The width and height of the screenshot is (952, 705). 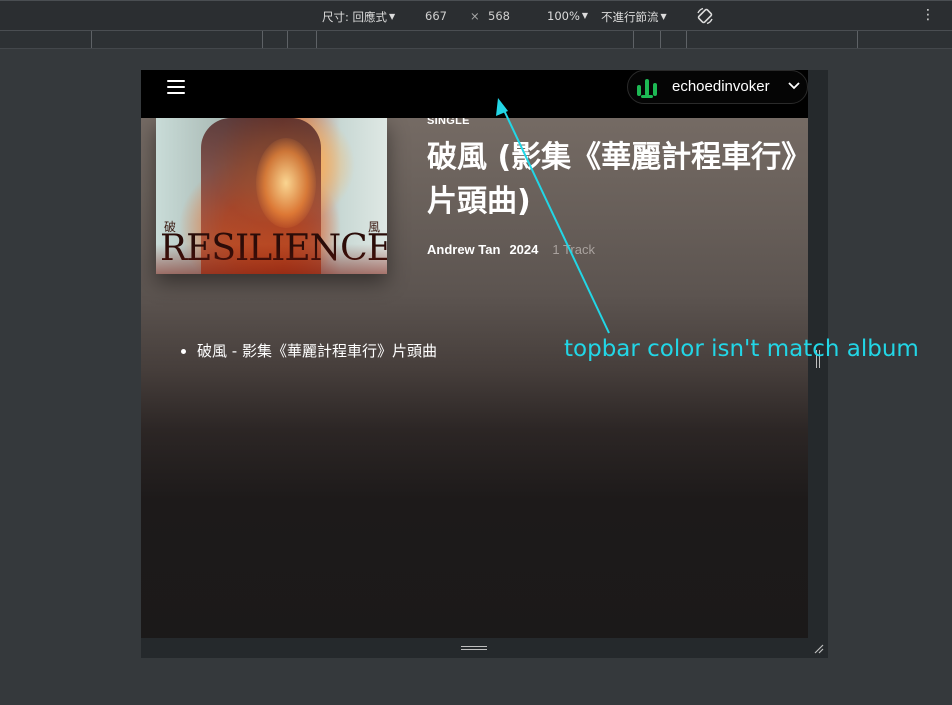 What do you see at coordinates (436, 16) in the screenshot?
I see `width-input: 667` at bounding box center [436, 16].